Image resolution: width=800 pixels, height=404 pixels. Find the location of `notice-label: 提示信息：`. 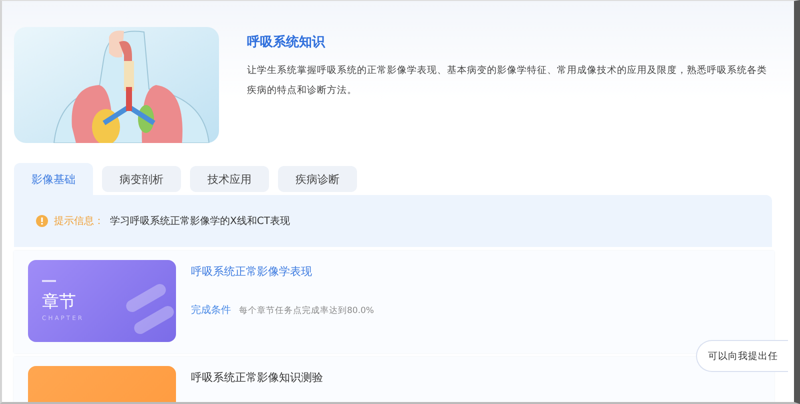

notice-label: 提示信息： is located at coordinates (79, 221).